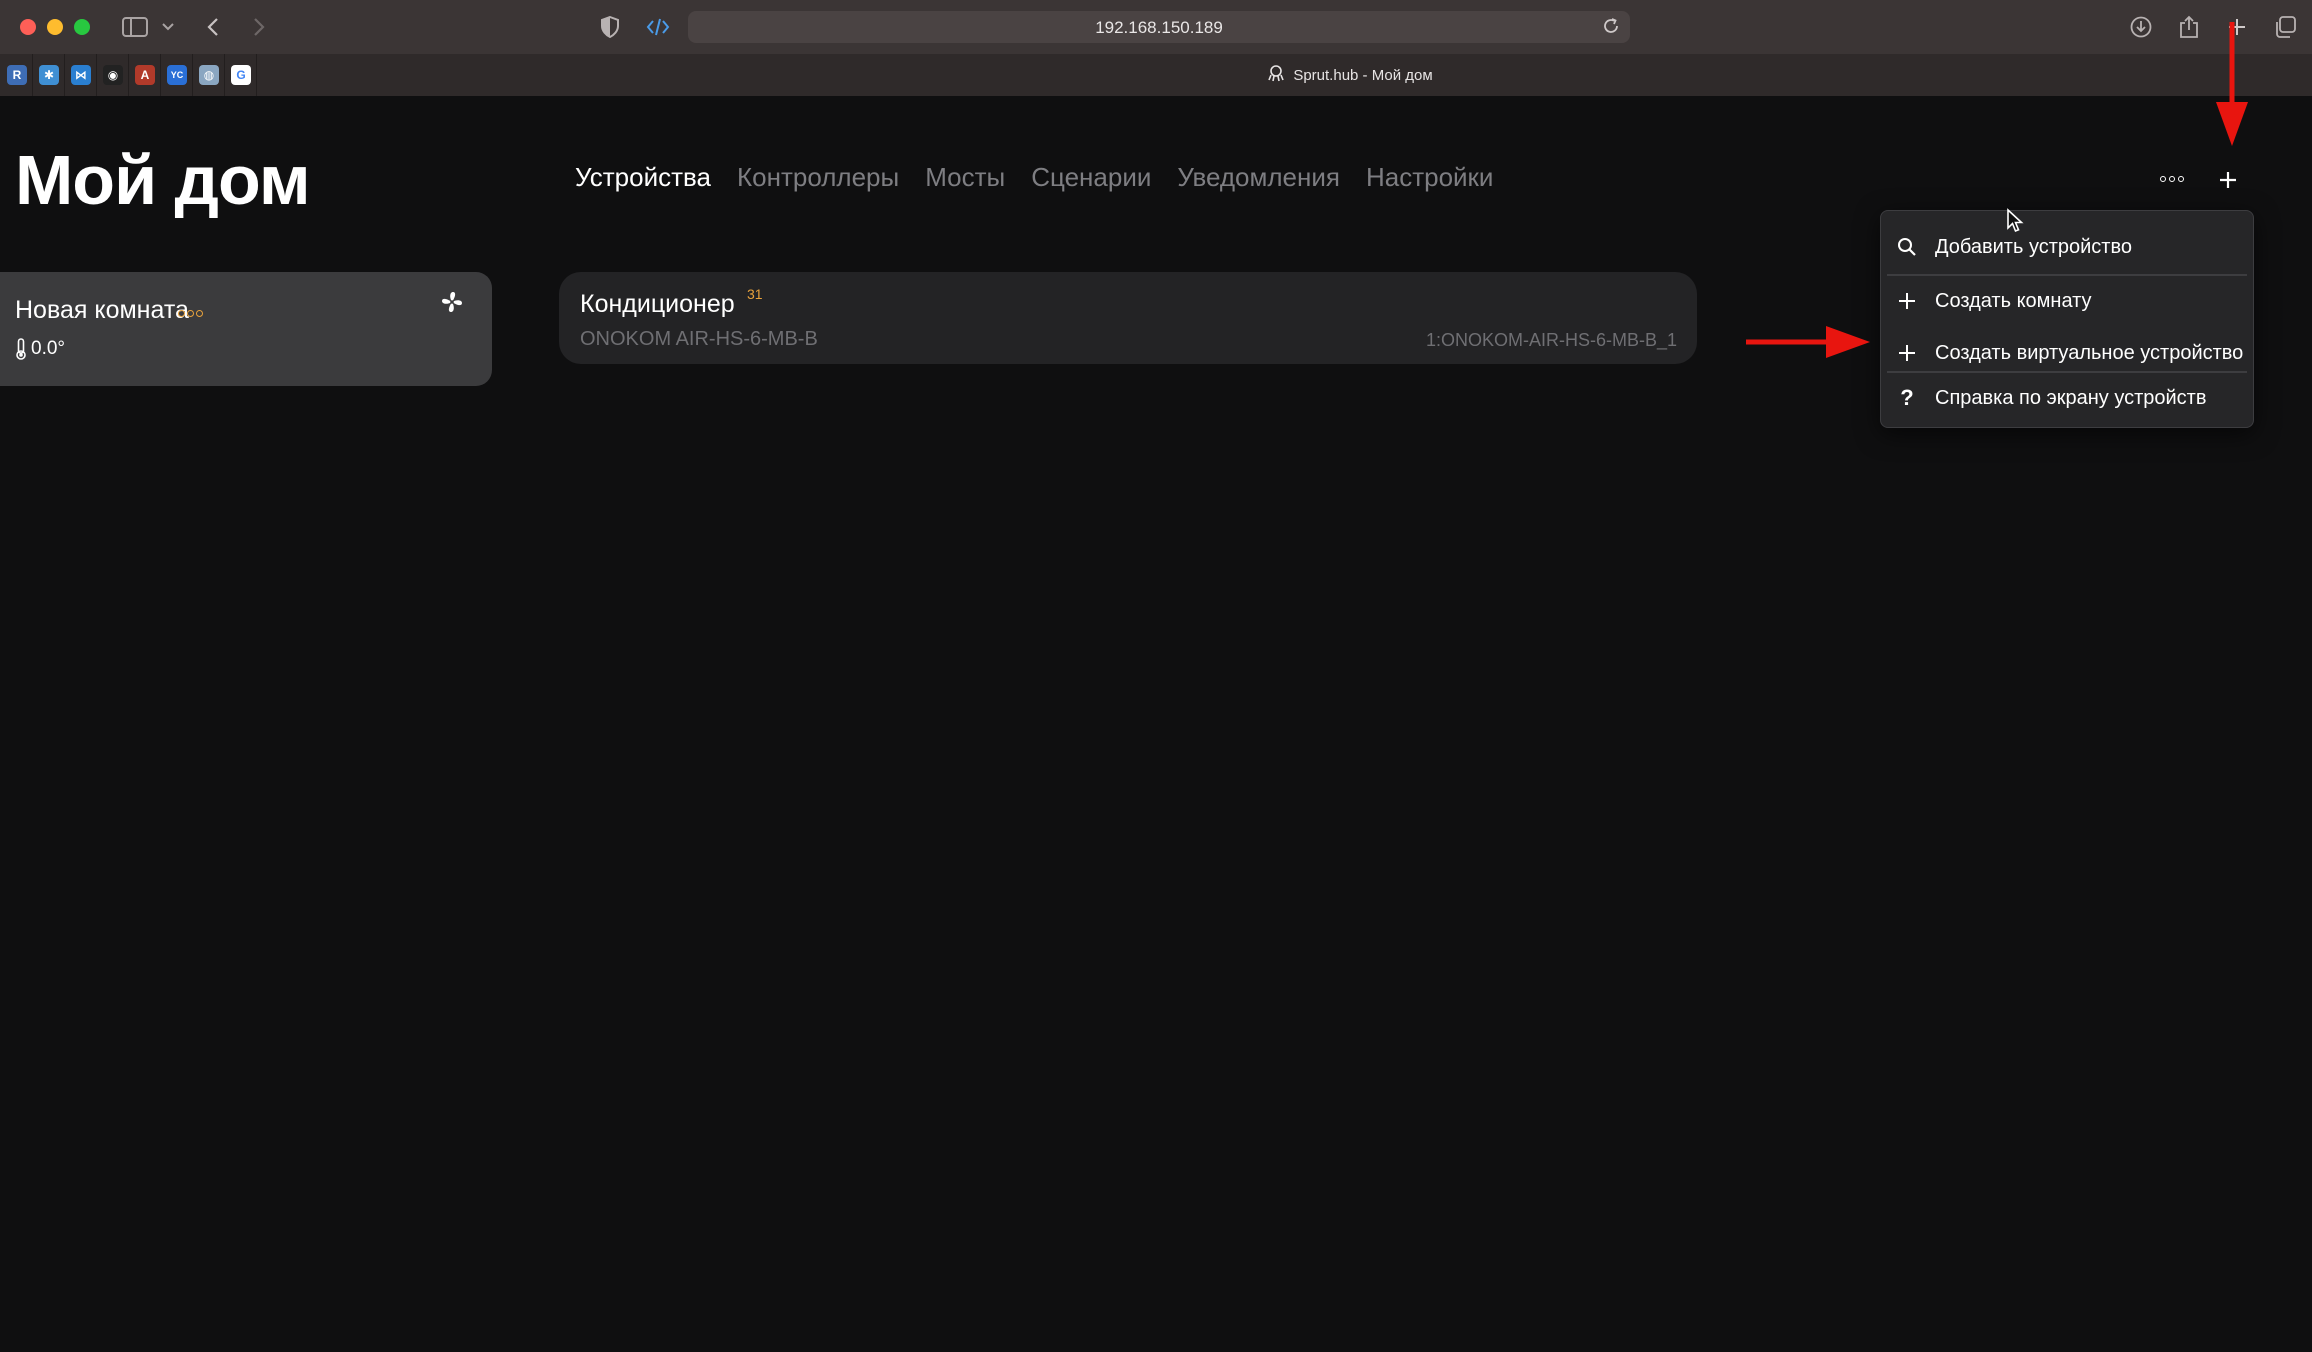  I want to click on page-title: Мой дом, so click(163, 180).